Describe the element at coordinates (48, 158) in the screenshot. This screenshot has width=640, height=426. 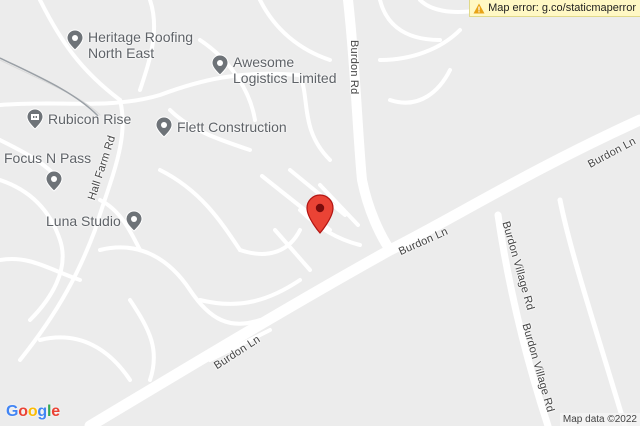
I see `poi-label: Focus N Pass` at that location.